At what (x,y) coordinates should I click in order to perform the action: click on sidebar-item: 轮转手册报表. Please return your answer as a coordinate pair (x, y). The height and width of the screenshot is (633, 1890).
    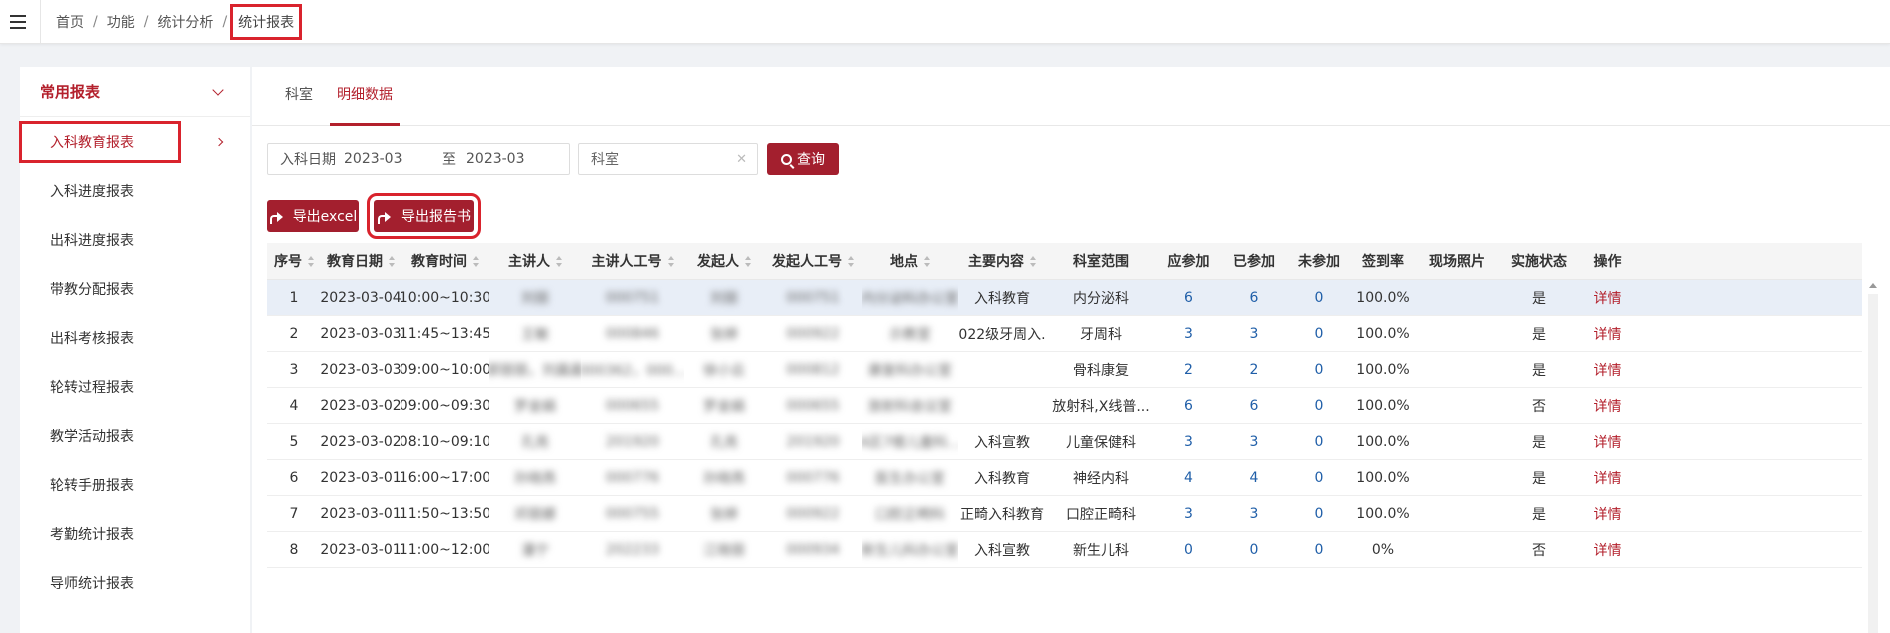
    Looking at the image, I should click on (135, 484).